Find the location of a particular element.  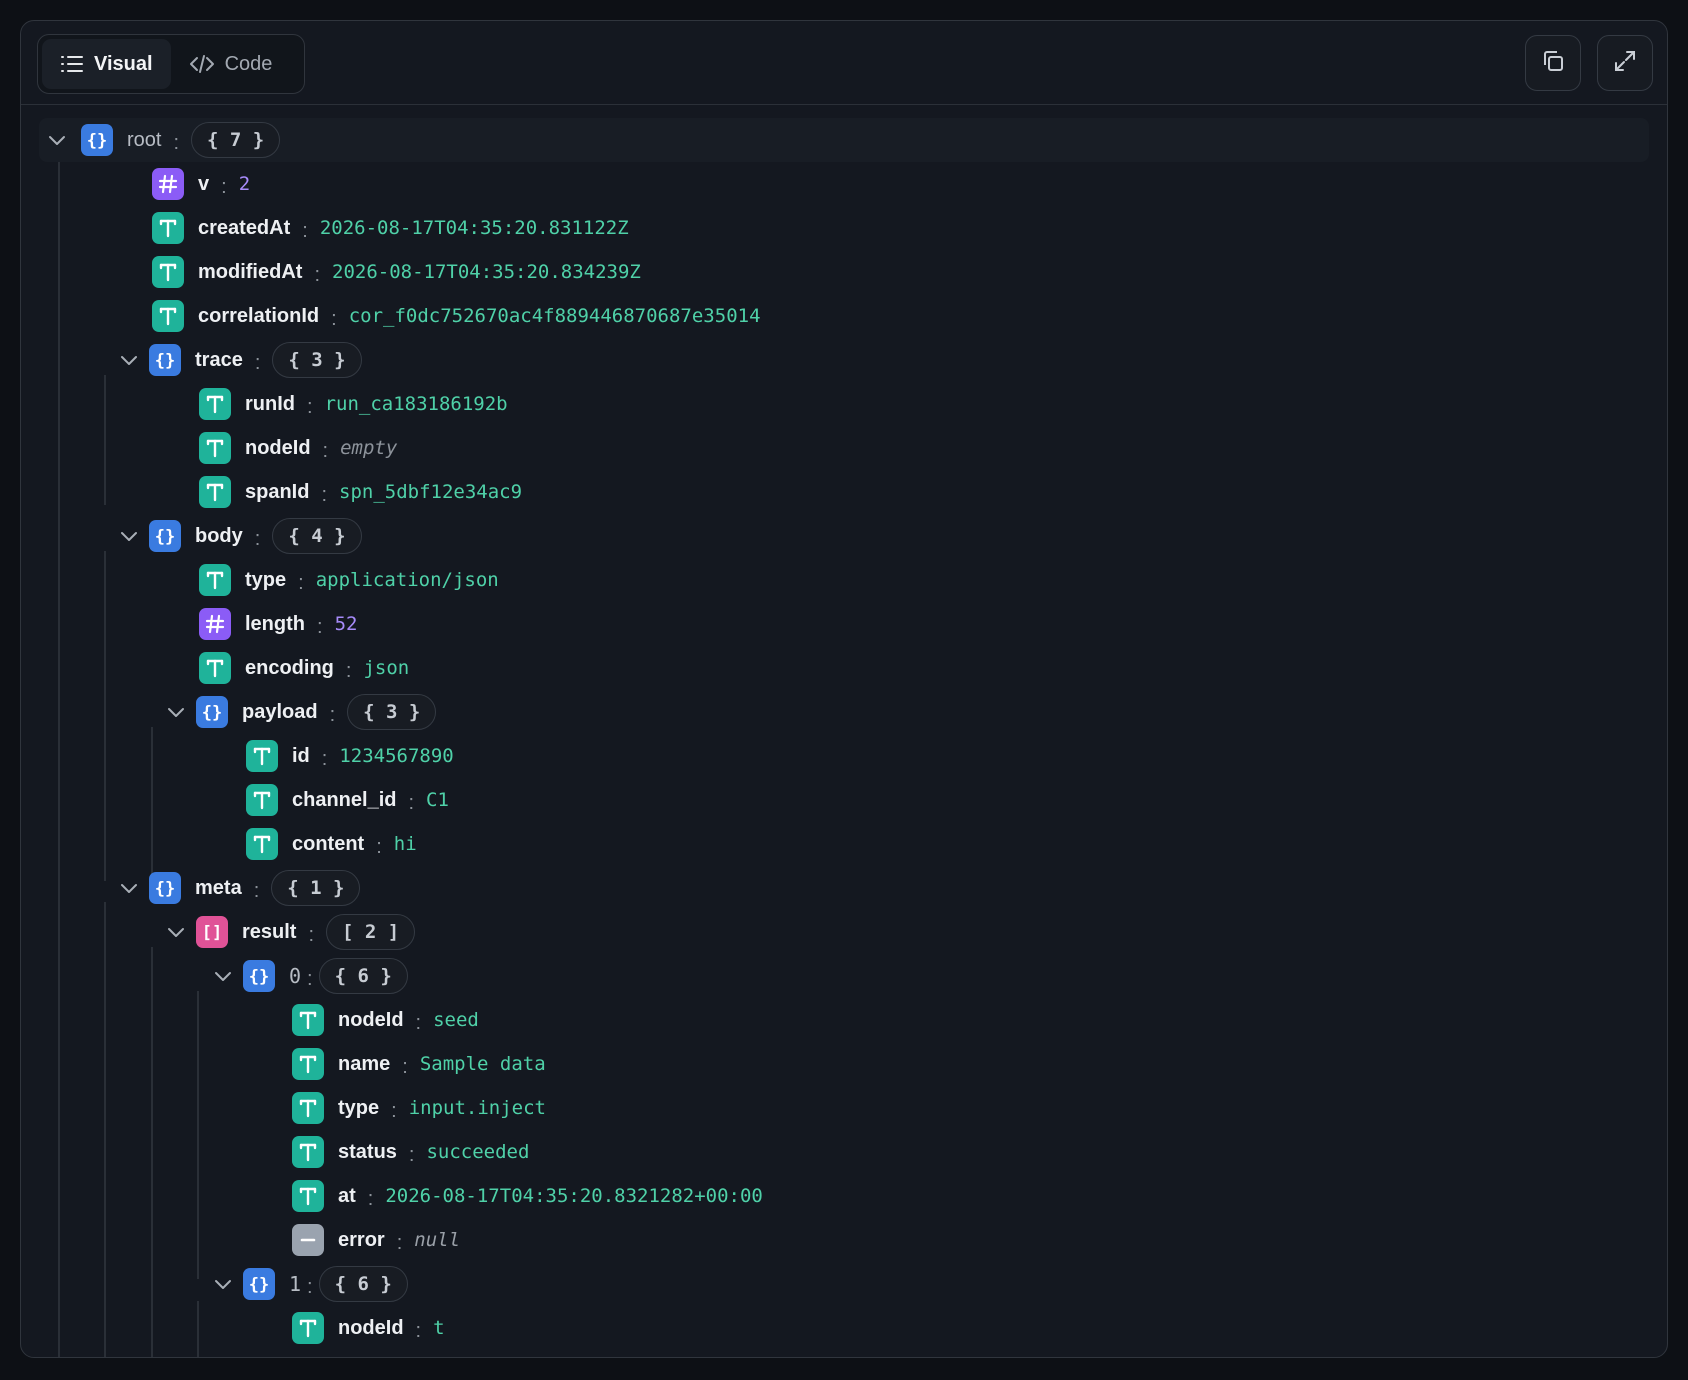

node-key: trace is located at coordinates (219, 359).